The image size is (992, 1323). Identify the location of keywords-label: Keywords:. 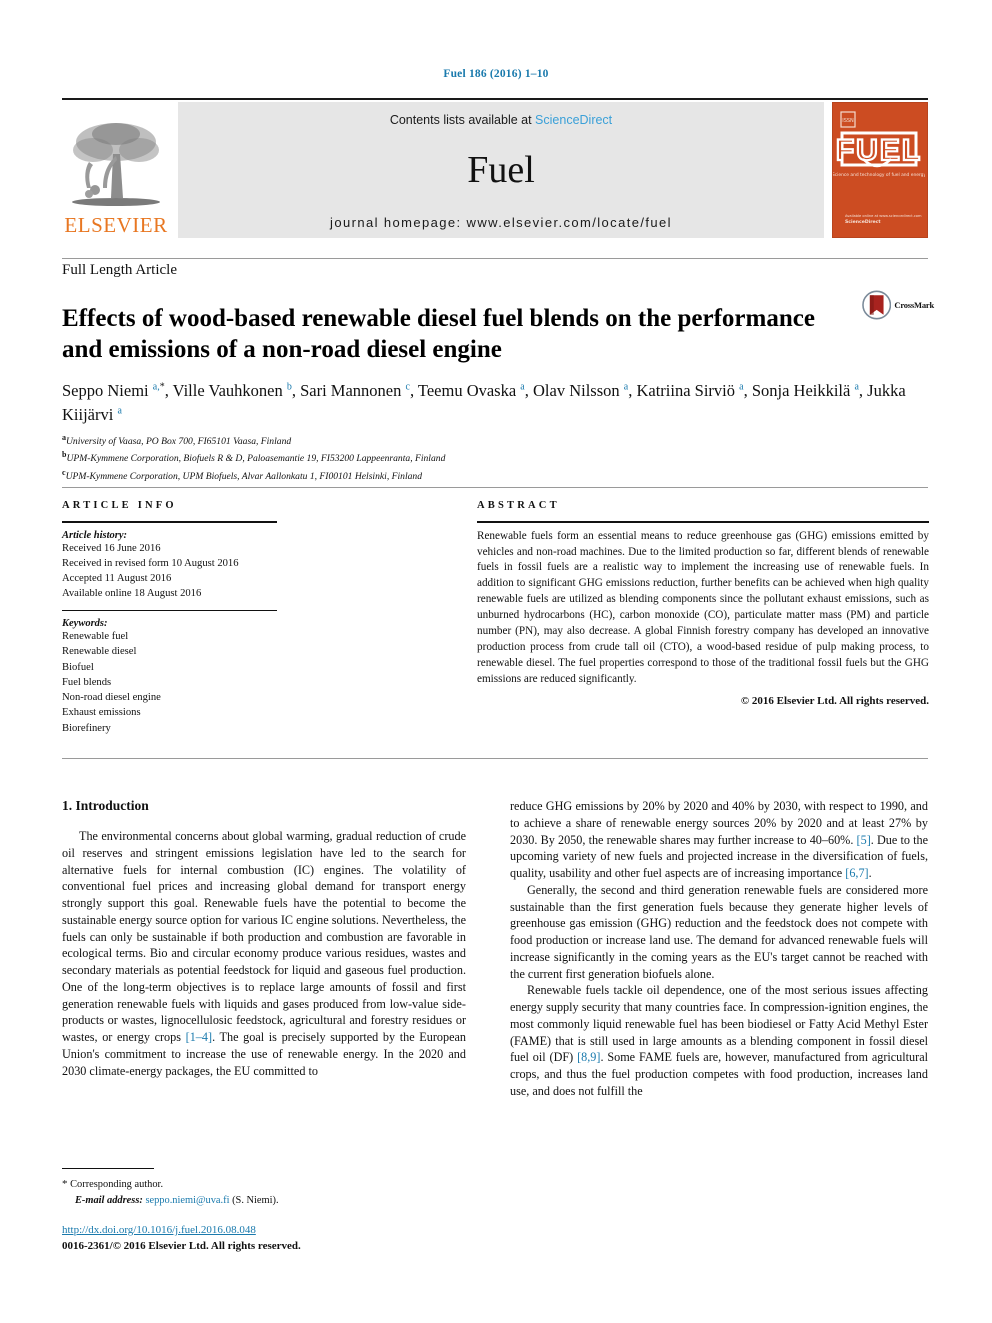
(85, 624).